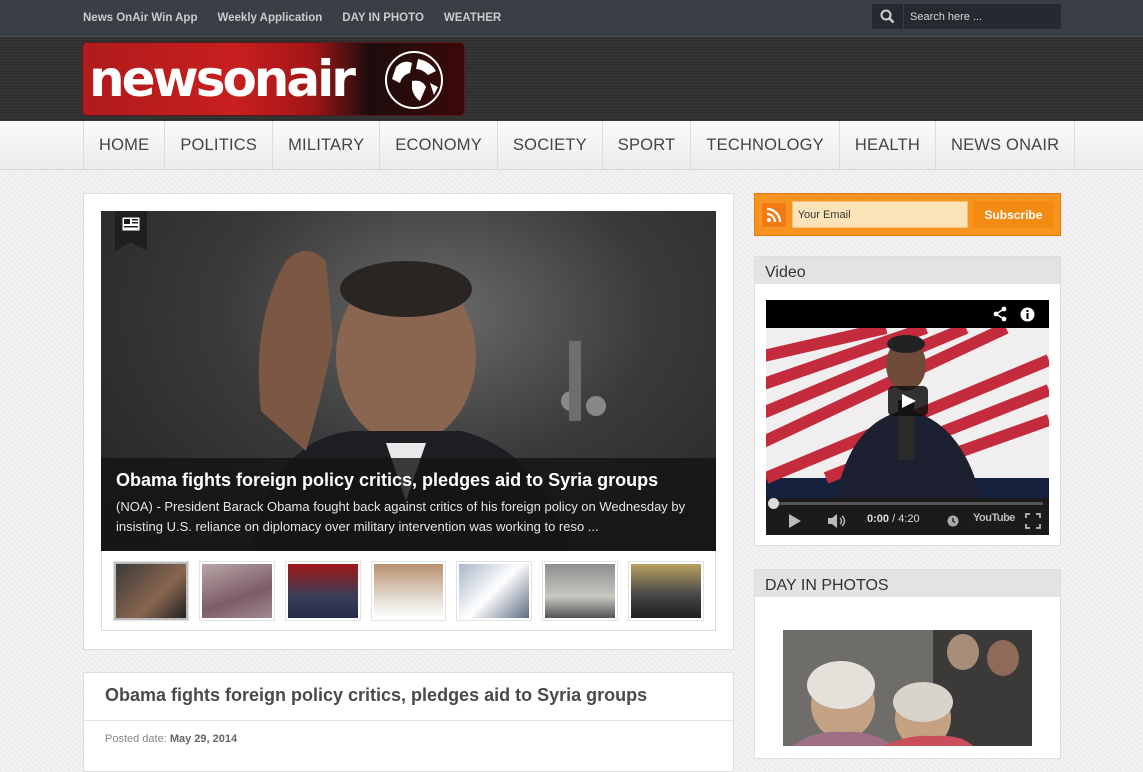  Describe the element at coordinates (907, 272) in the screenshot. I see `video-widget-title: Video` at that location.